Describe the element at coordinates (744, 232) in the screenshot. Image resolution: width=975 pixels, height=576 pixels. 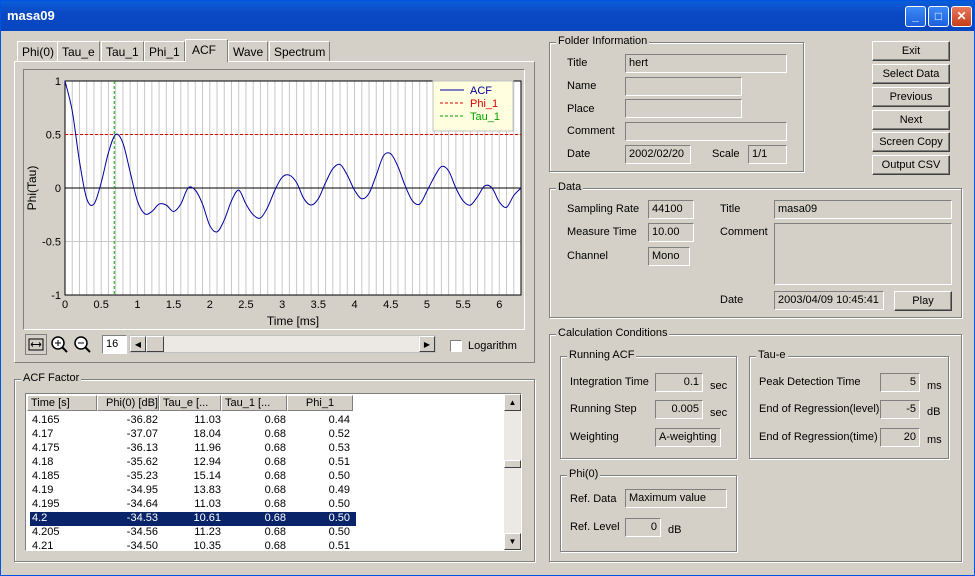
I see `data-comment-label: Comment` at that location.